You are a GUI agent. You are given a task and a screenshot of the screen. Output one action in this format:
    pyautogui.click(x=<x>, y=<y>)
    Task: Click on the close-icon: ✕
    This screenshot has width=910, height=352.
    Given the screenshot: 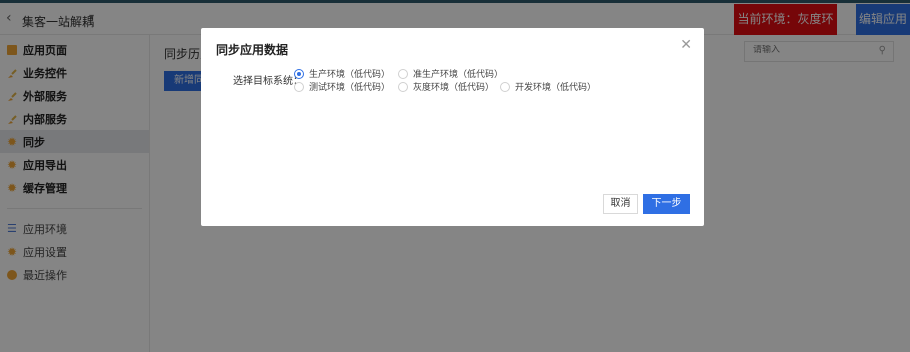 What is the action you would take?
    pyautogui.click(x=686, y=45)
    